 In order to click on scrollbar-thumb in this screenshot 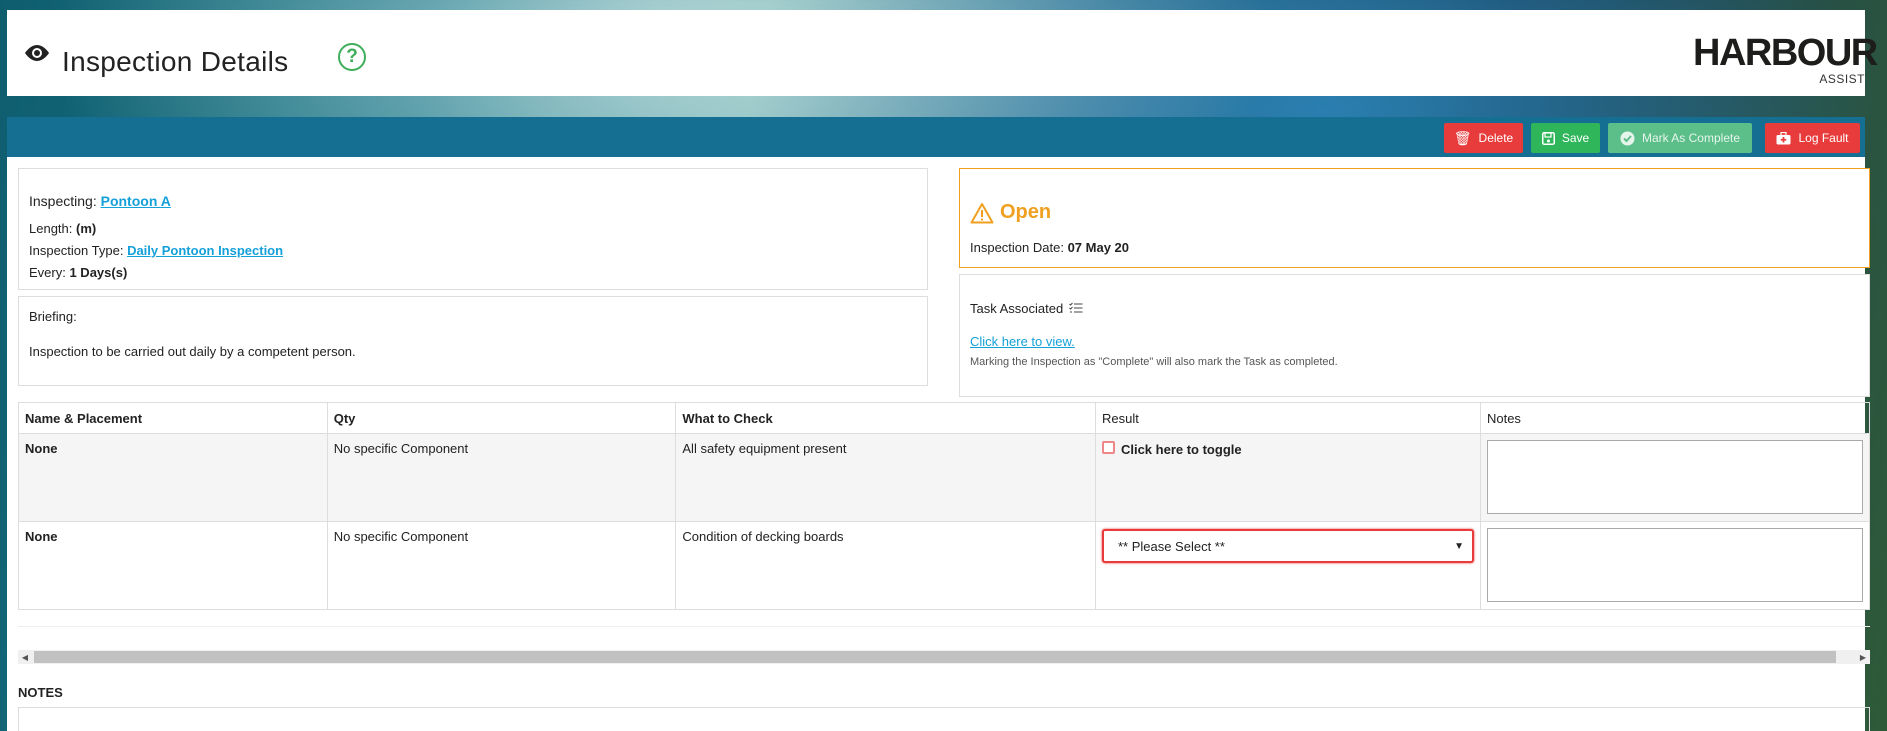, I will do `click(935, 657)`.